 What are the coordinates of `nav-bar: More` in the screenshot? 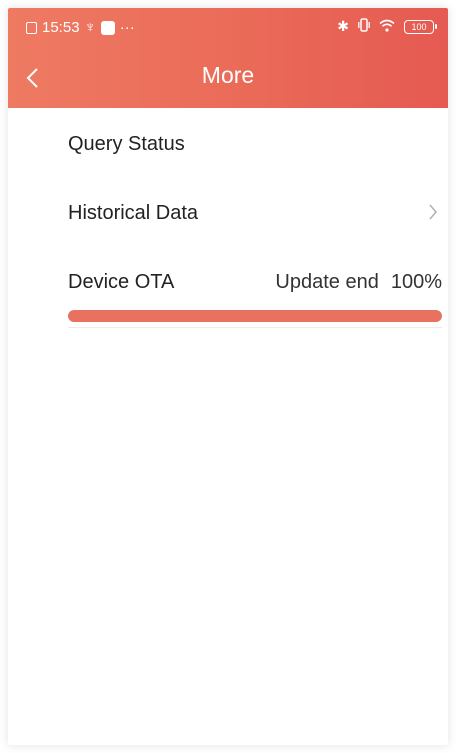 It's located at (228, 76).